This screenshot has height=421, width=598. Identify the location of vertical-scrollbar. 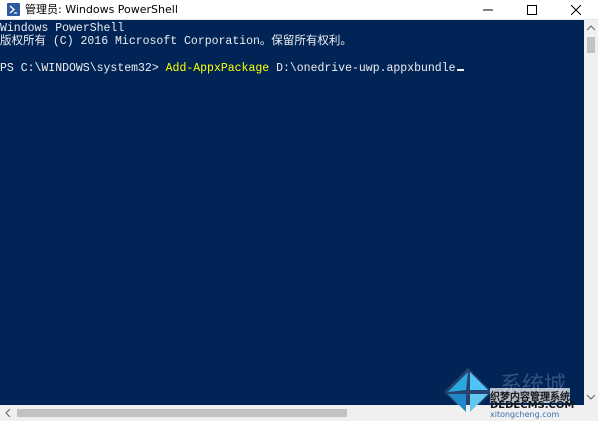
(591, 212).